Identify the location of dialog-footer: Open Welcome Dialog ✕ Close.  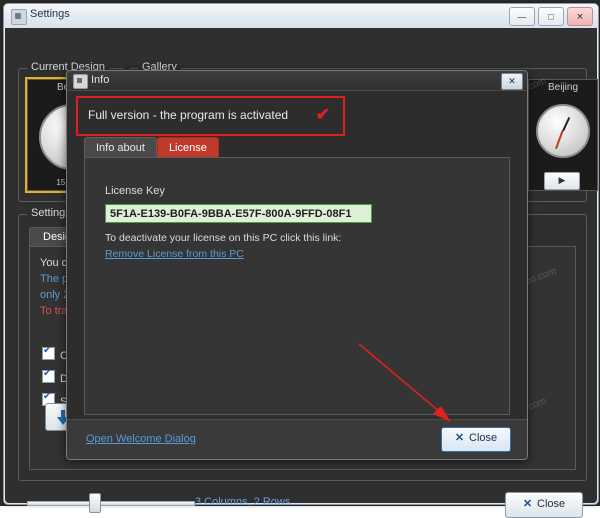
(297, 439).